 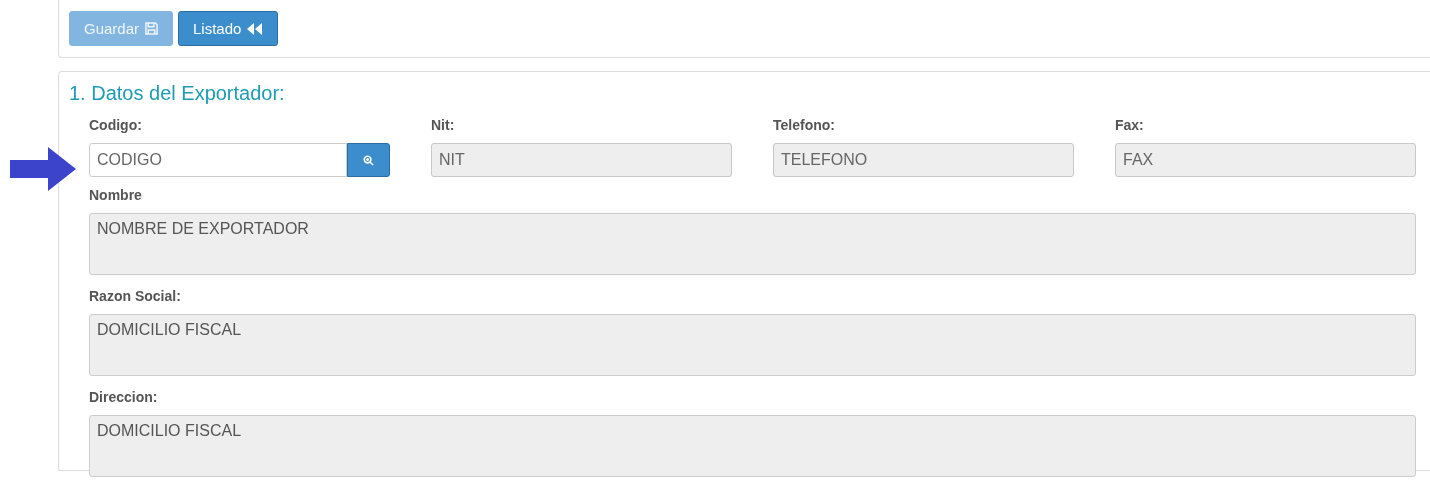 I want to click on field-label: Nombre, so click(x=116, y=195).